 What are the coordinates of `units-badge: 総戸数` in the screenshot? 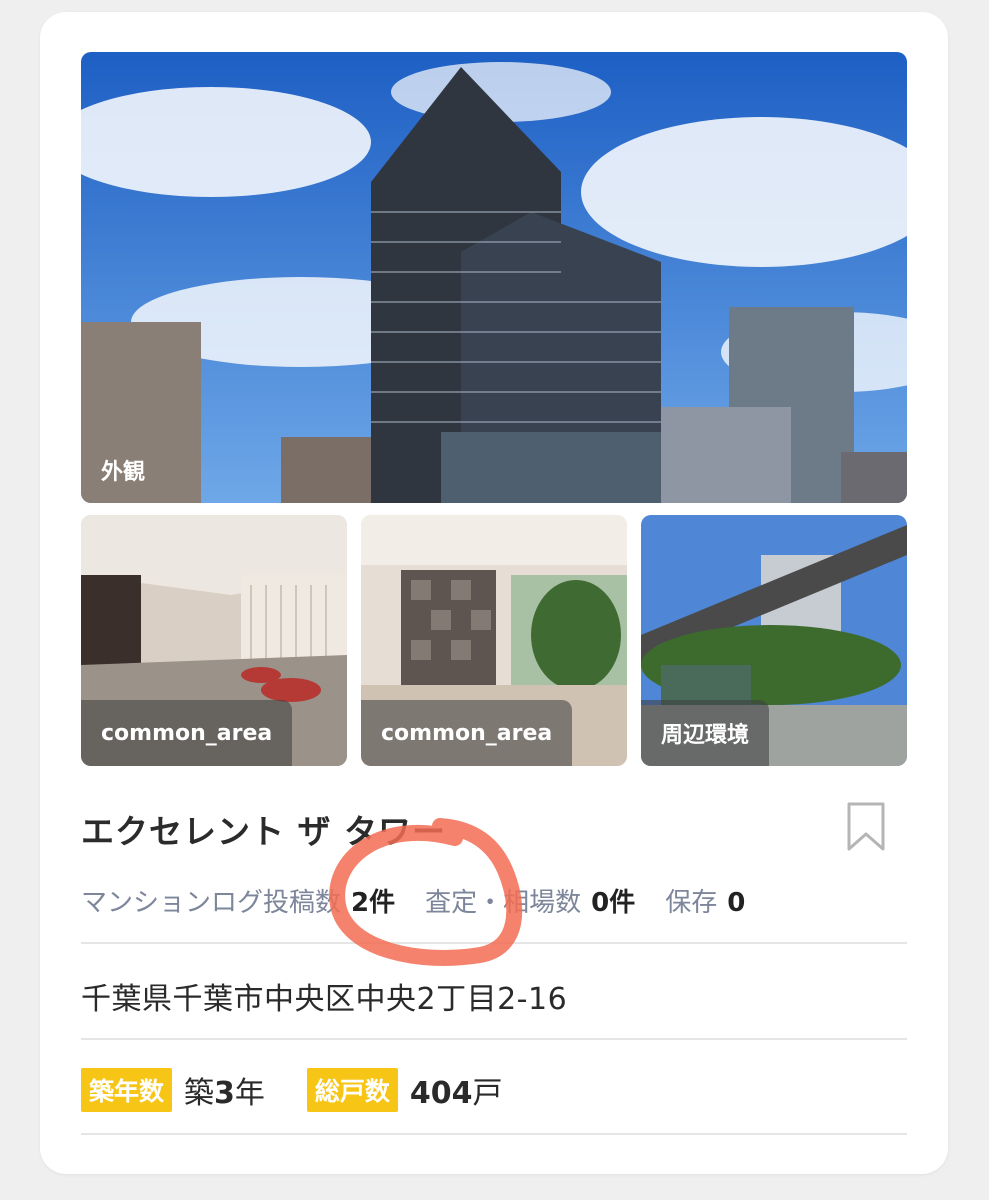 It's located at (352, 1090).